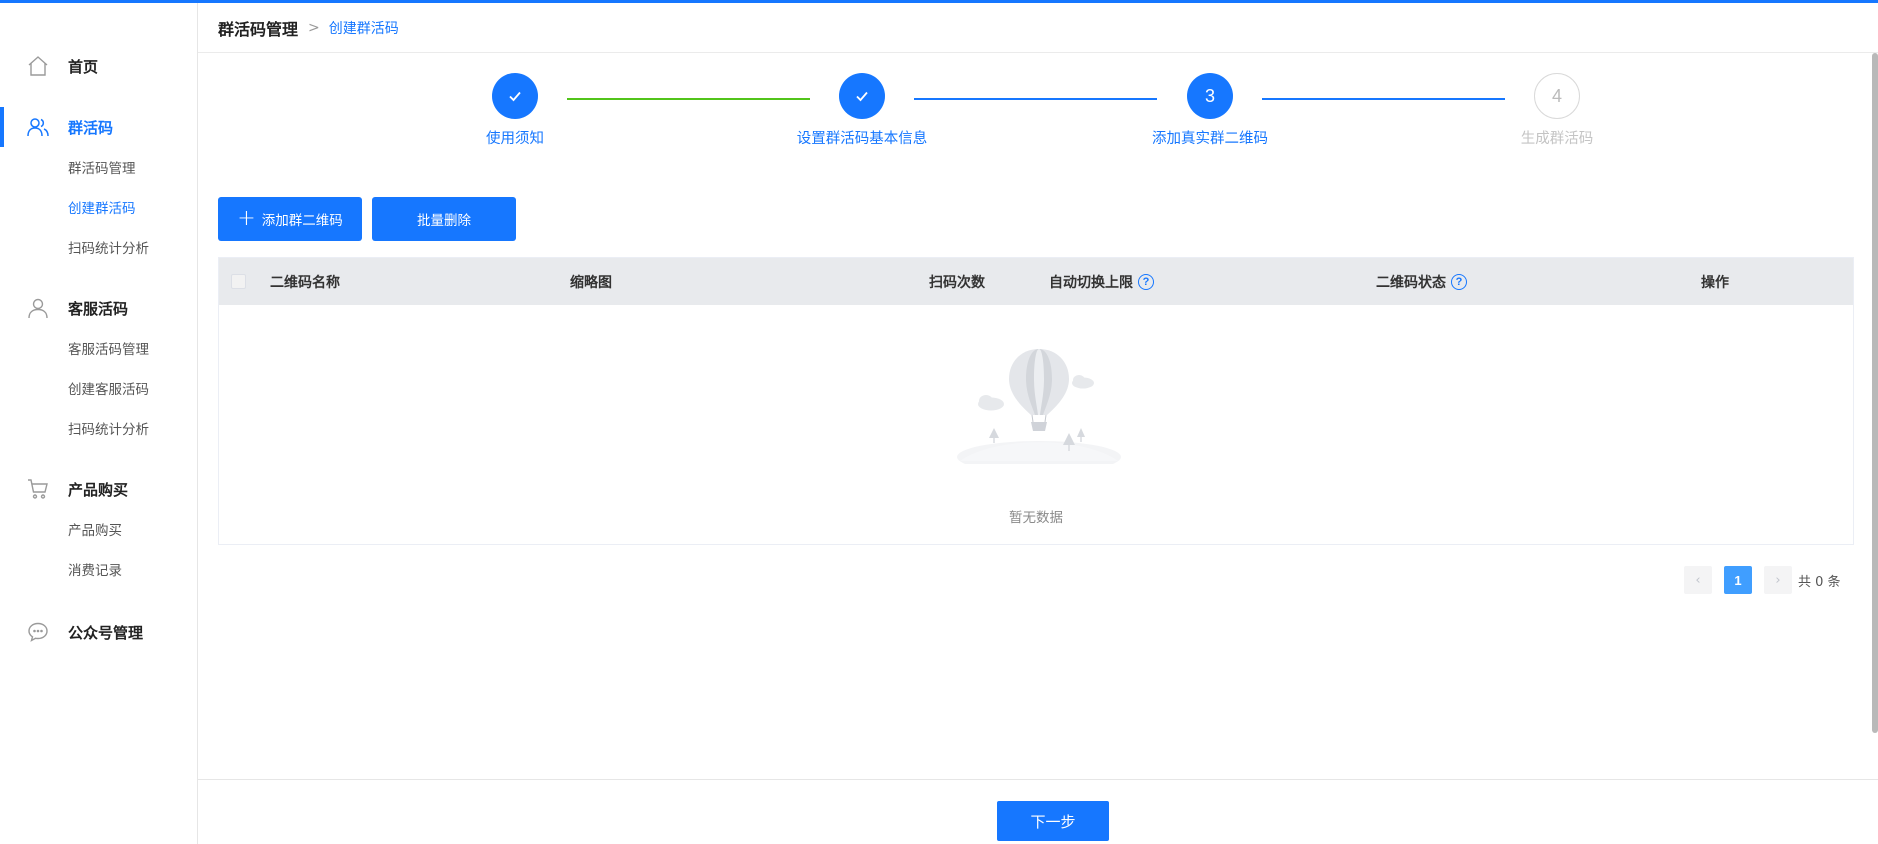 The width and height of the screenshot is (1878, 844). I want to click on step-3-title: 添加真实群二维码, so click(1210, 139).